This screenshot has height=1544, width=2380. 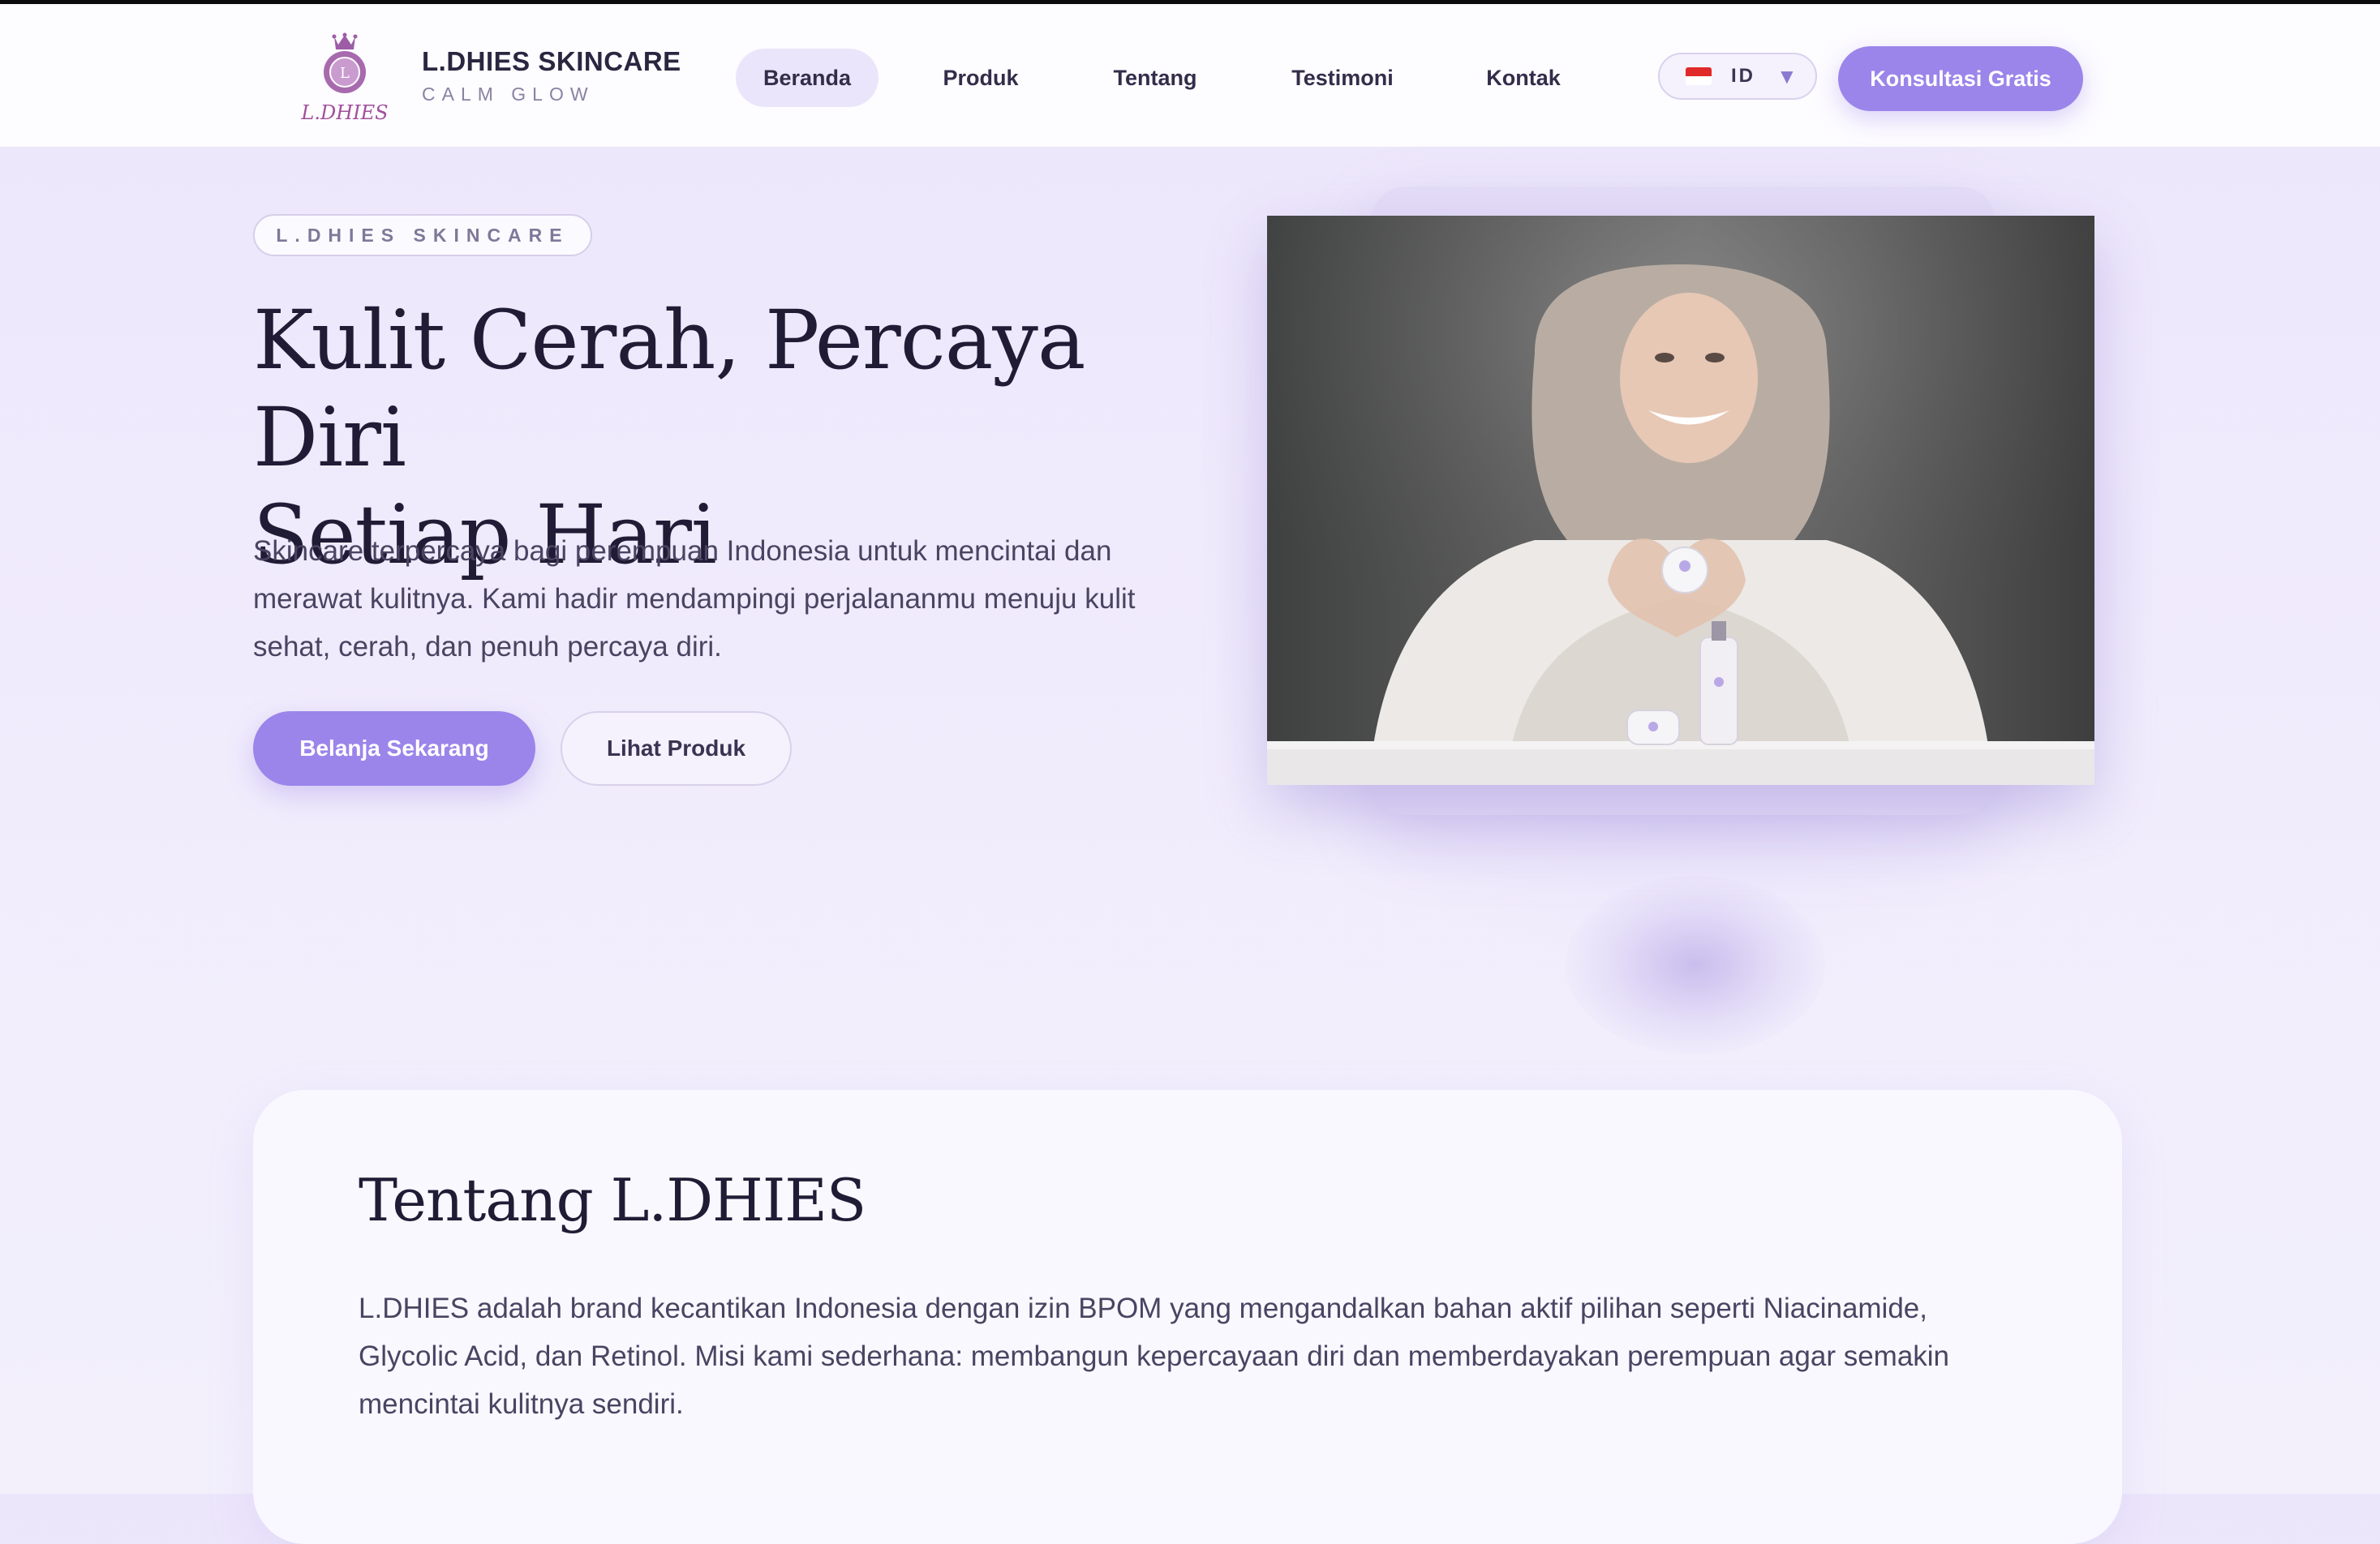 What do you see at coordinates (1699, 76) in the screenshot?
I see `indonesia-flag-icon` at bounding box center [1699, 76].